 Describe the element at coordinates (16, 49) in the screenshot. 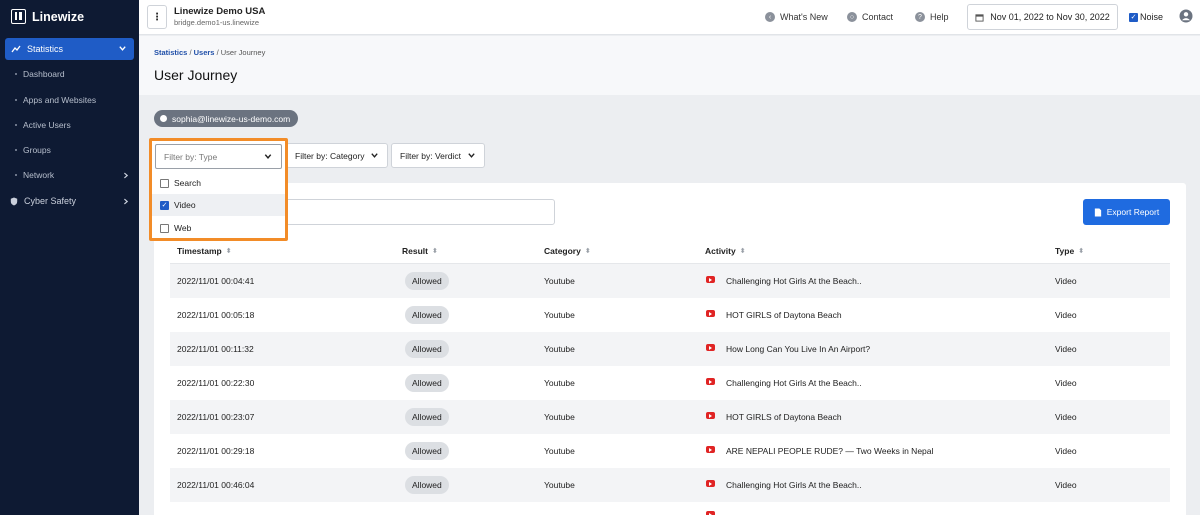

I see `statistics-icon` at that location.